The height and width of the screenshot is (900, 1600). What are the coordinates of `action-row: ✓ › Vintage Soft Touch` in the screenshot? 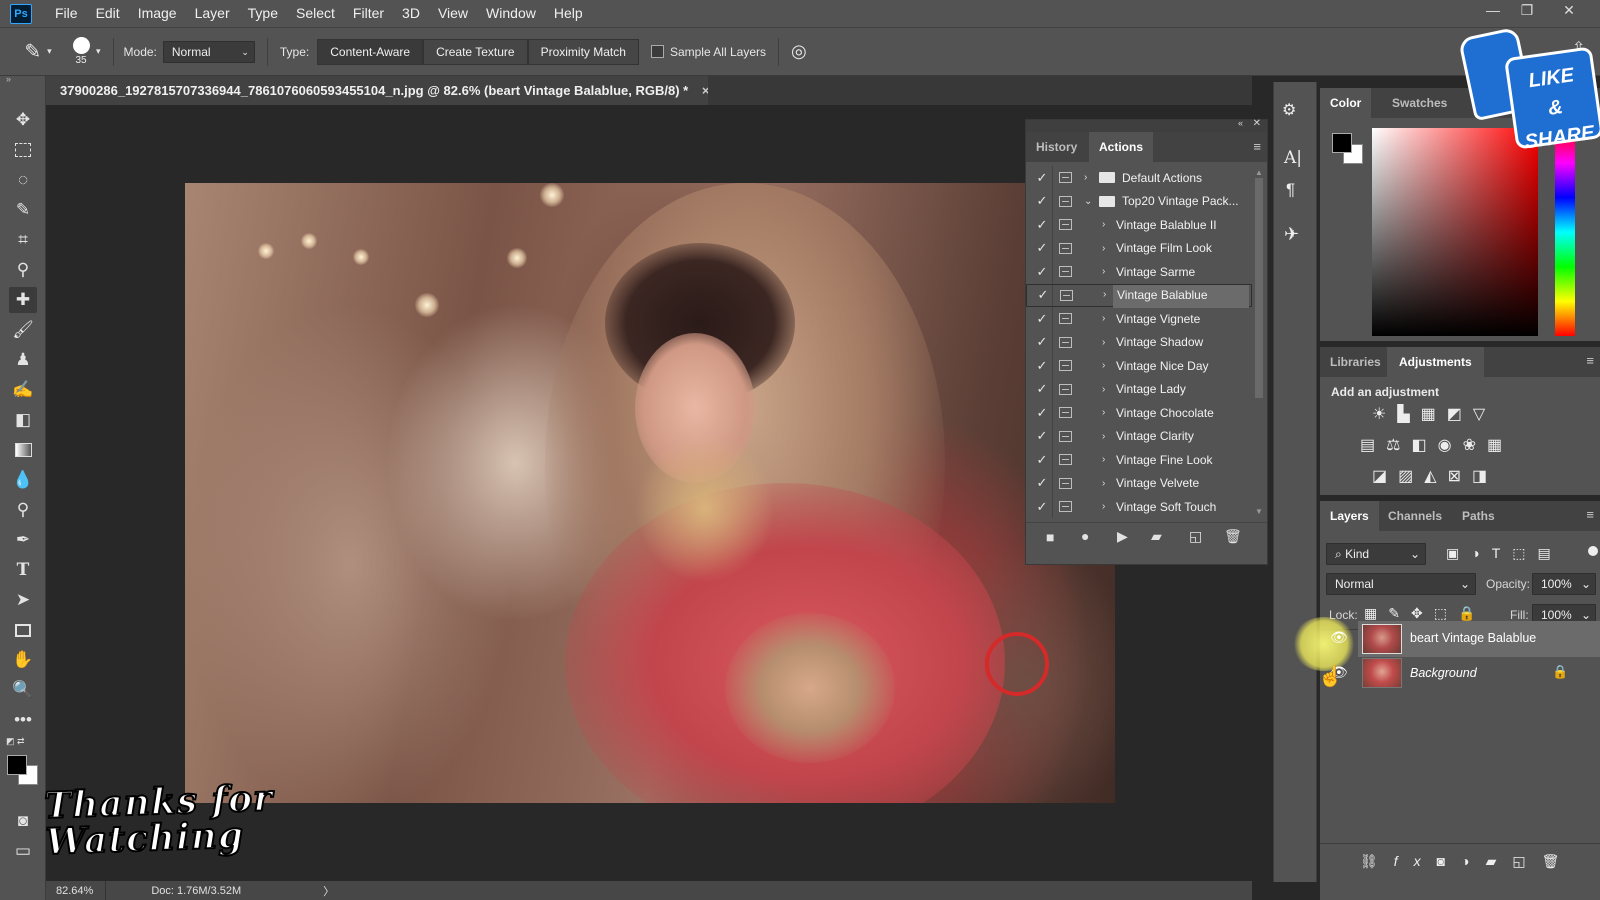 It's located at (1139, 506).